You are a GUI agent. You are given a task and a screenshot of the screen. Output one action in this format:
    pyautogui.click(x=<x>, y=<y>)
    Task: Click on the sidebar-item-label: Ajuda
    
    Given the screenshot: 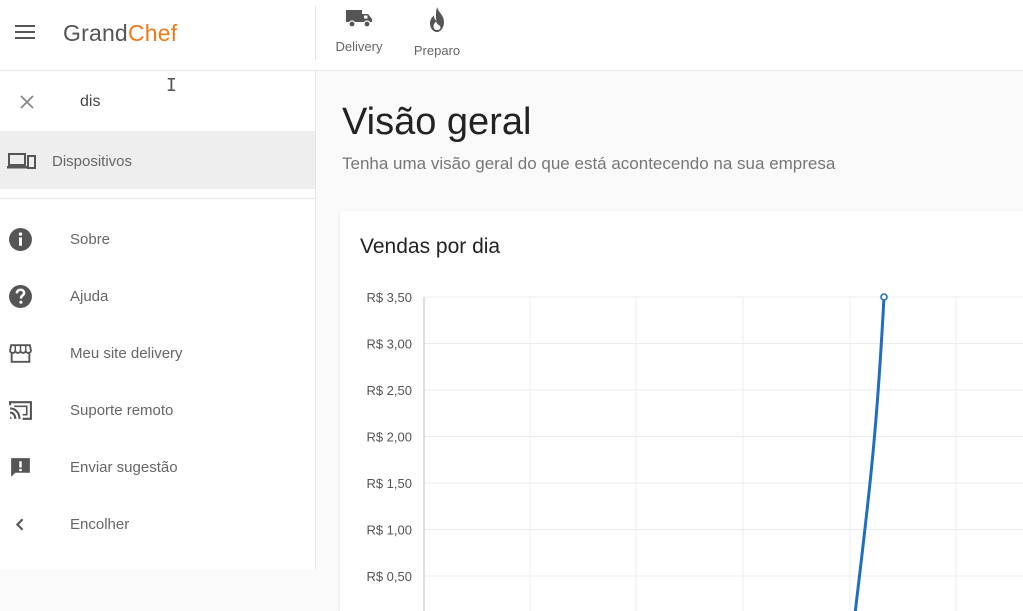 What is the action you would take?
    pyautogui.click(x=89, y=296)
    